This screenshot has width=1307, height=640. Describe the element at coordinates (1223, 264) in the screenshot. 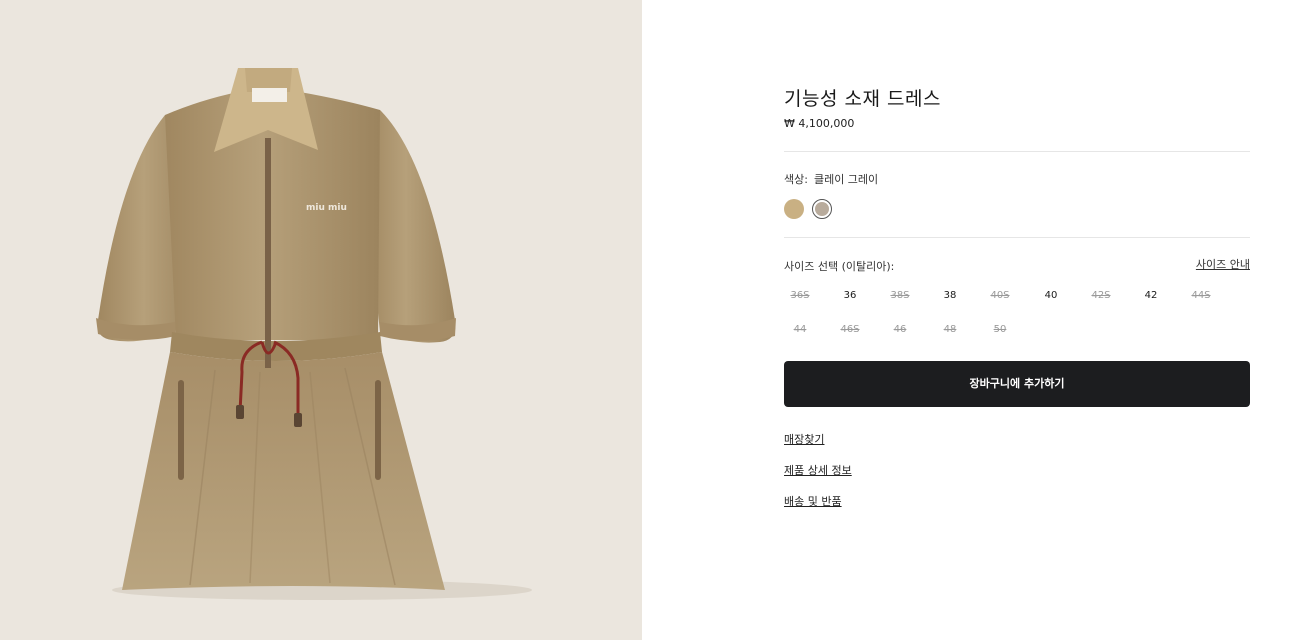

I see `size-guide-link: 사이즈 안내` at that location.